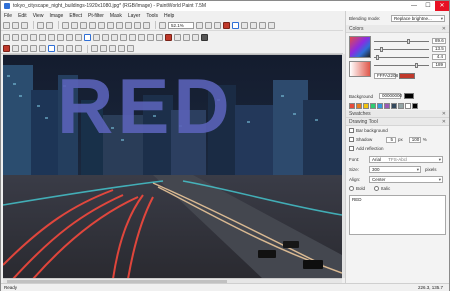 The image size is (450, 291). What do you see at coordinates (96, 37) in the screenshot?
I see `shape-icon` at bounding box center [96, 37].